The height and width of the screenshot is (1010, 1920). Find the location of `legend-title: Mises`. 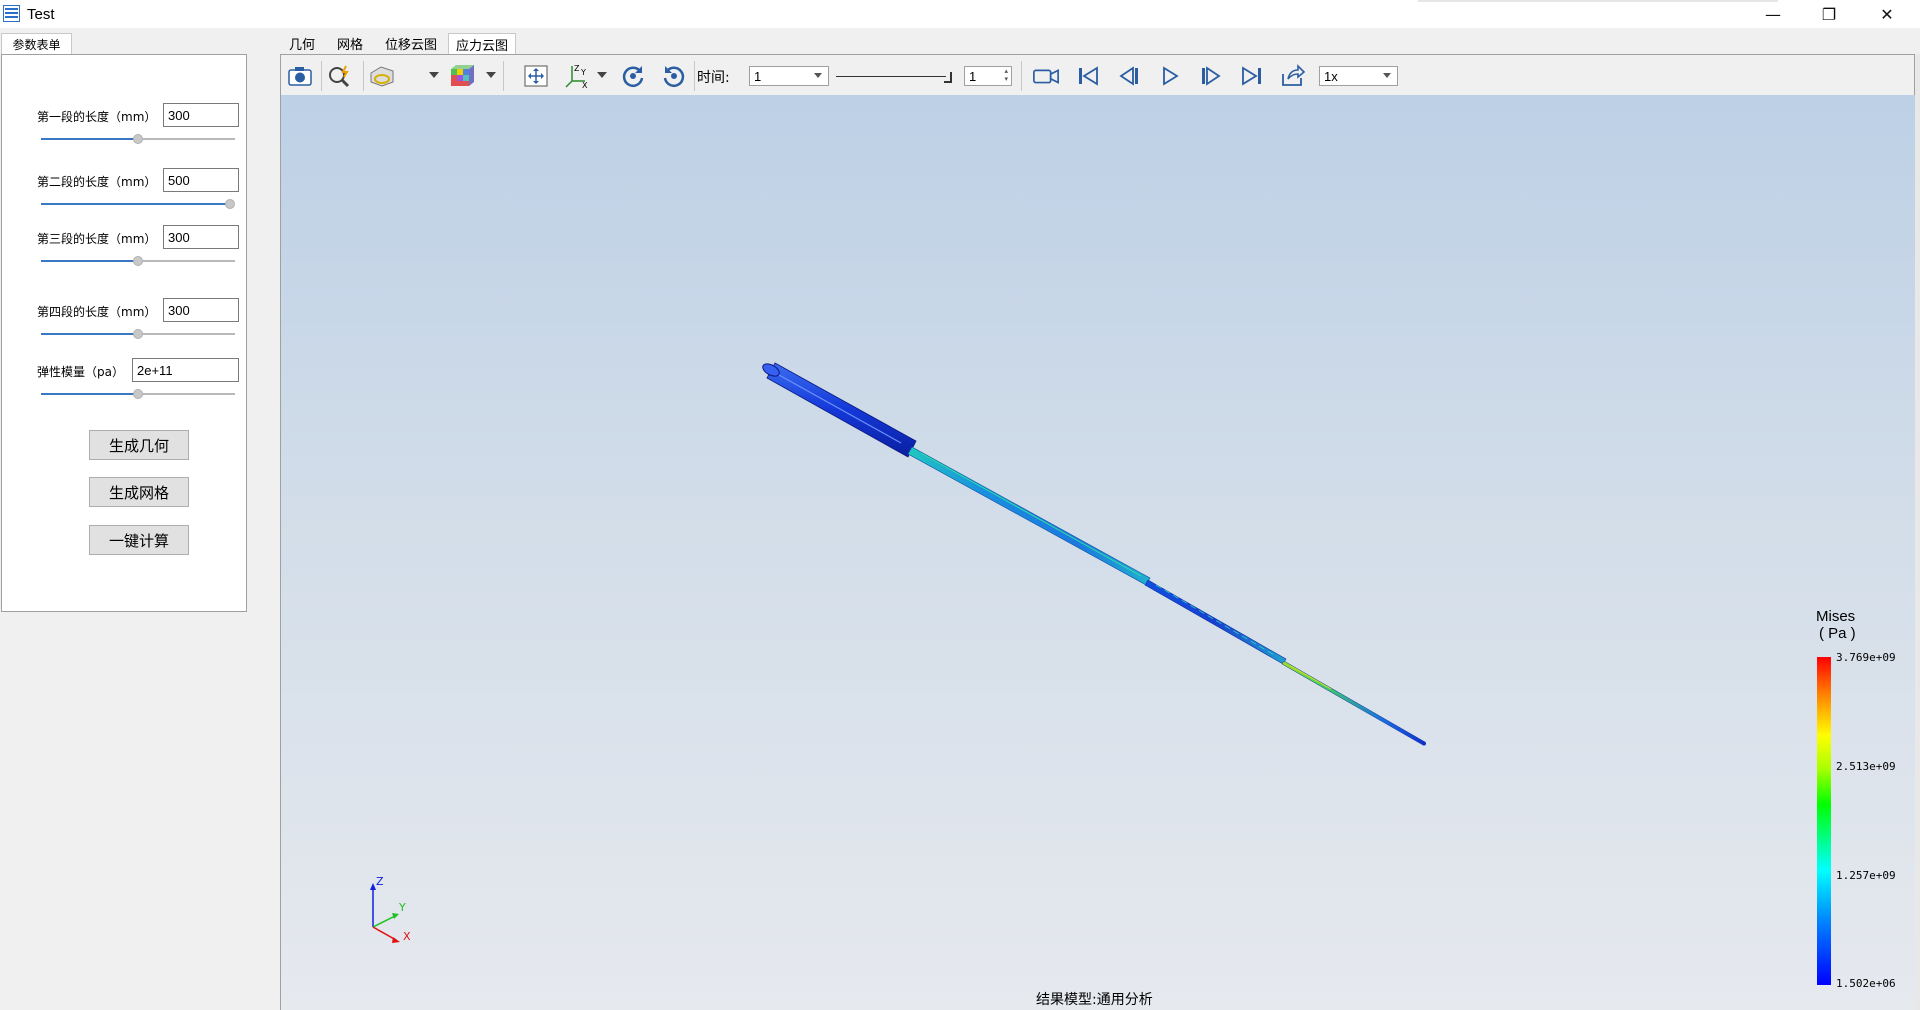

legend-title: Mises is located at coordinates (1836, 616).